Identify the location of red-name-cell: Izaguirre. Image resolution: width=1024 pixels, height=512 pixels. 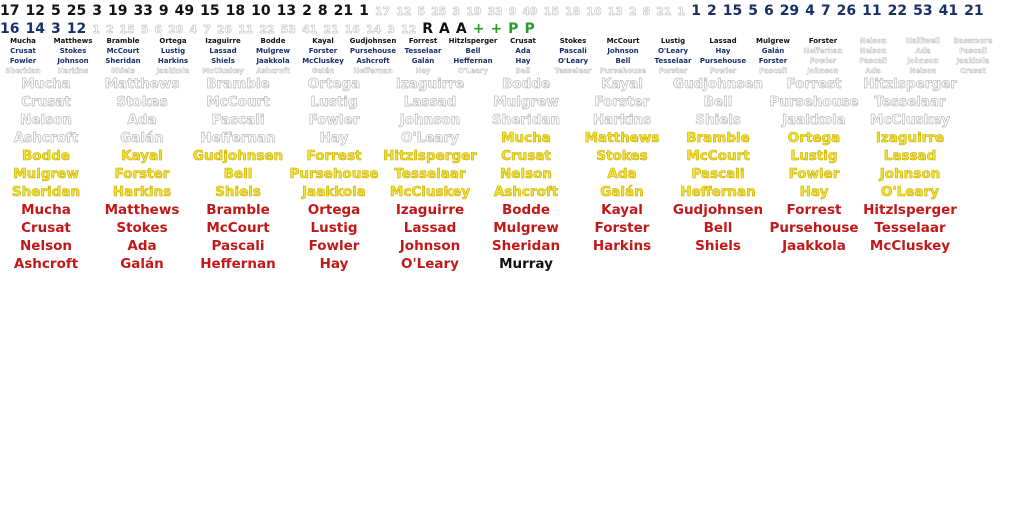
(430, 210).